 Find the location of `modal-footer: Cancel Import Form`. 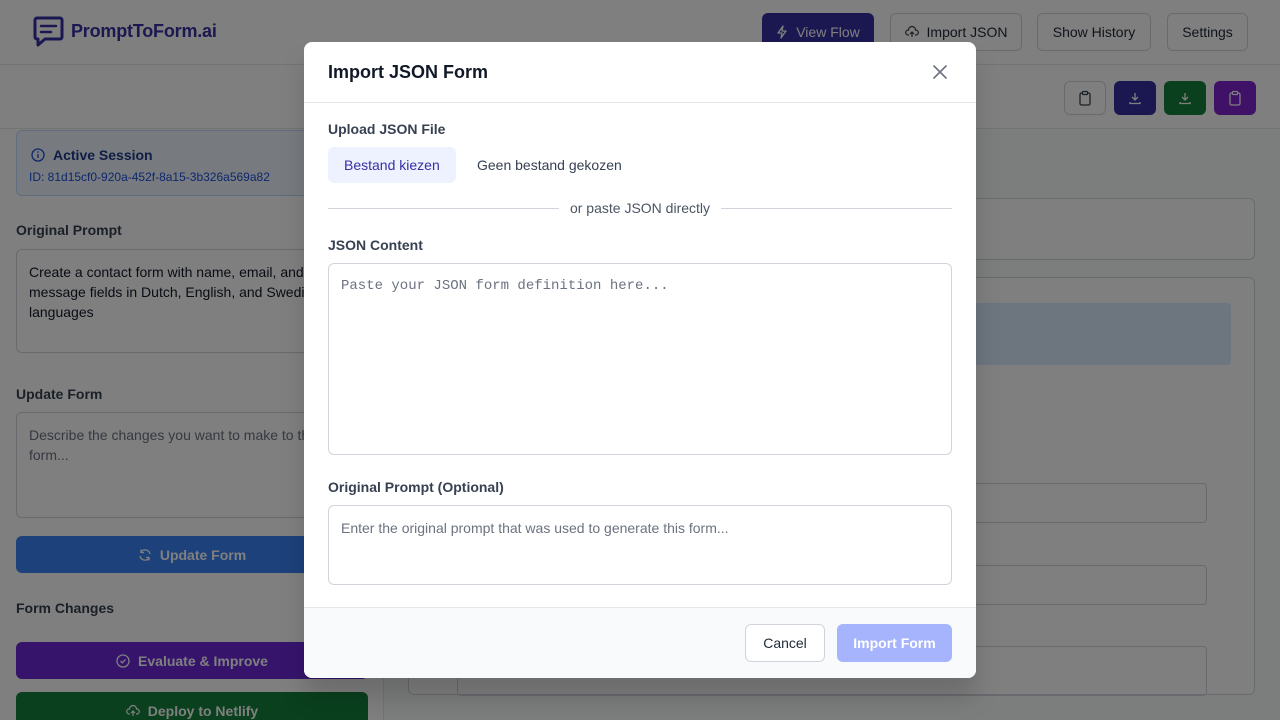

modal-footer: Cancel Import Form is located at coordinates (640, 642).